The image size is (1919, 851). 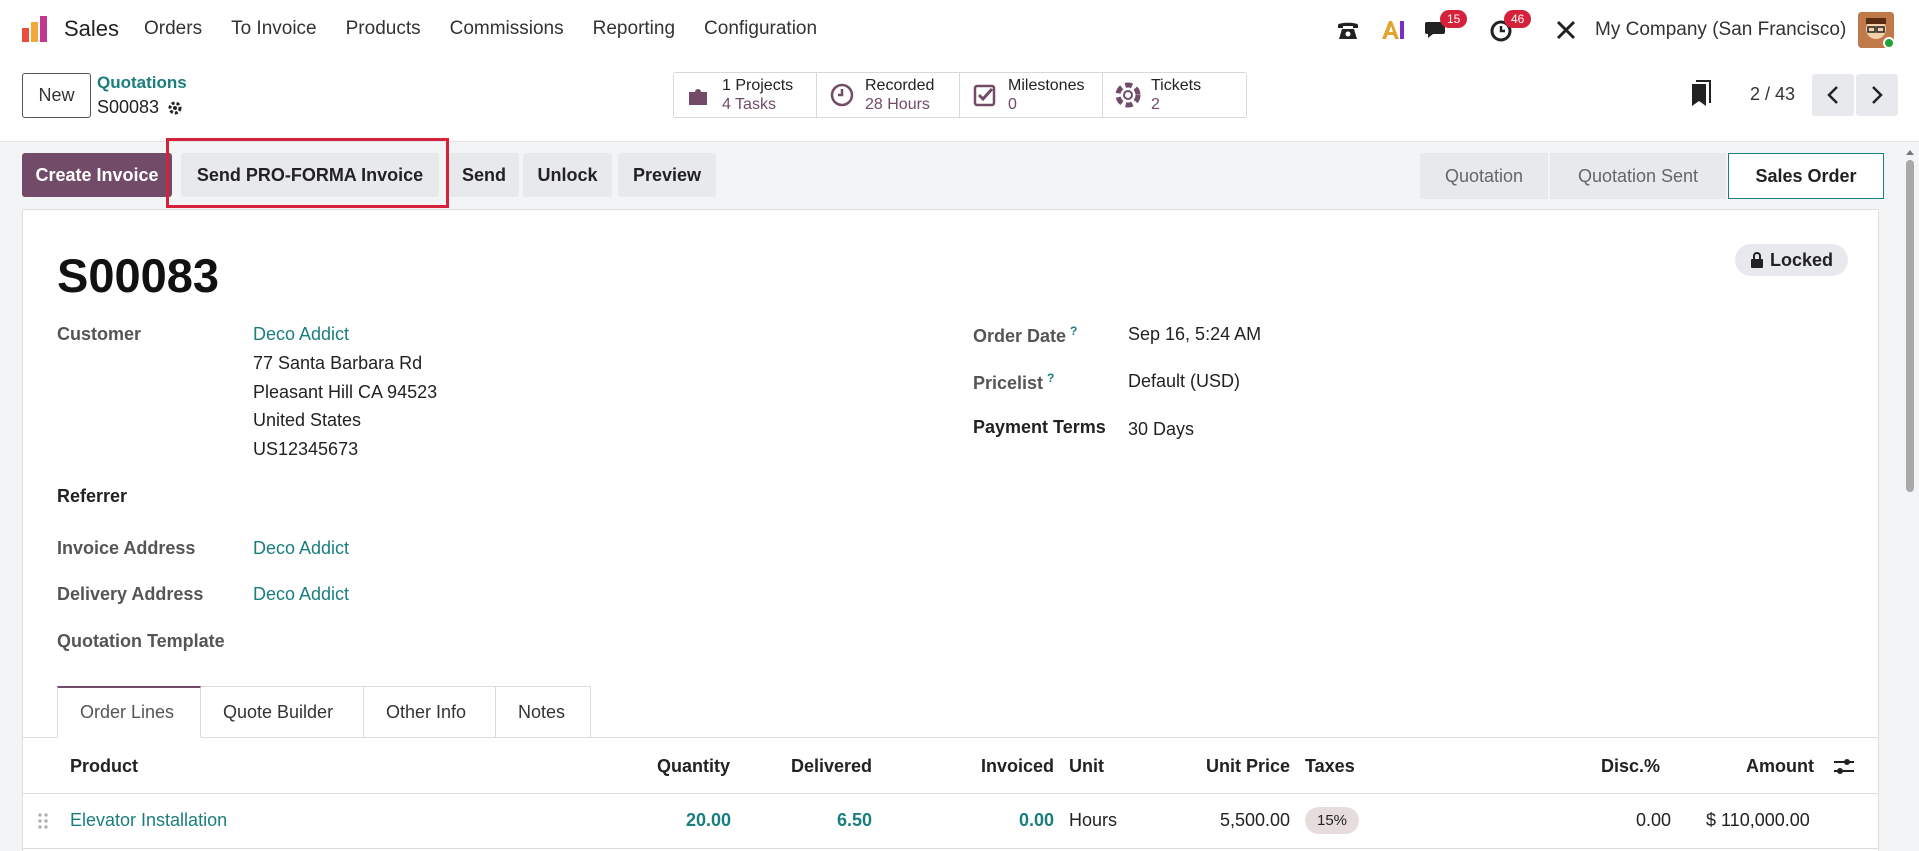 I want to click on invoice-address-link: Deco Addict, so click(x=301, y=548).